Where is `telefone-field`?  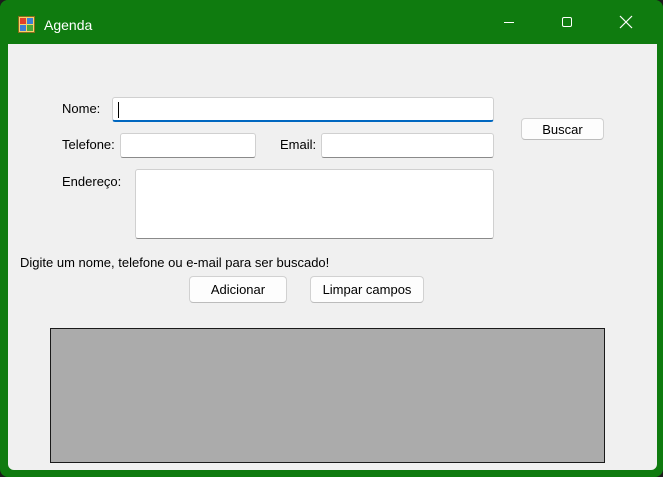 telefone-field is located at coordinates (188, 145).